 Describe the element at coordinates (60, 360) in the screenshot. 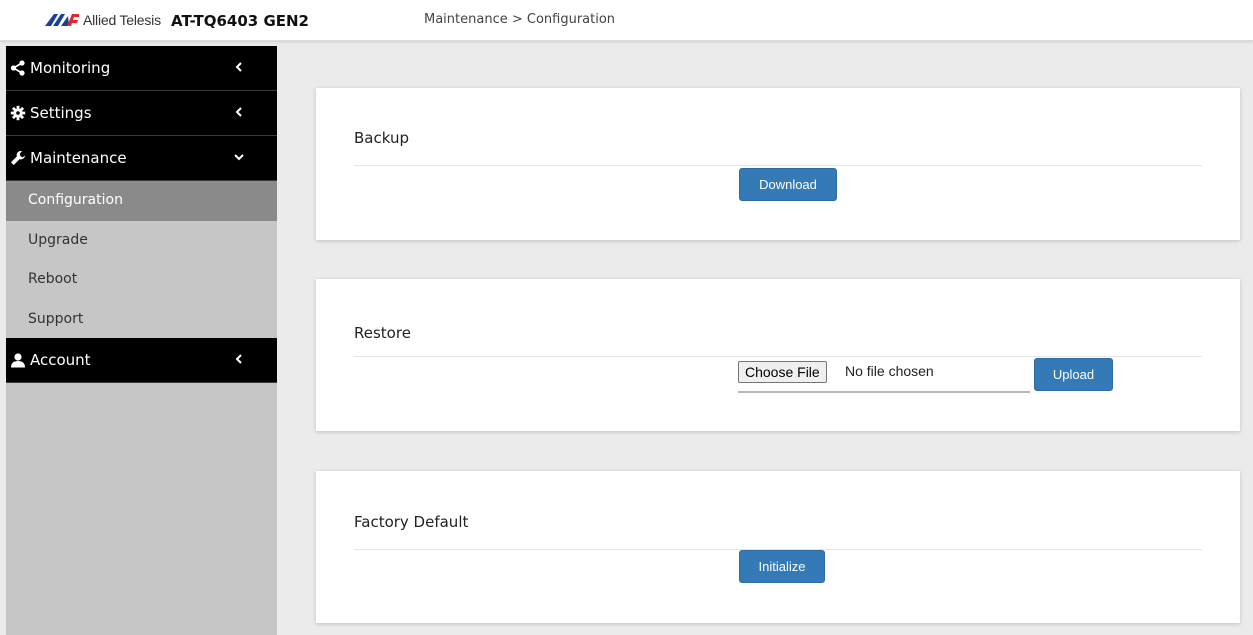

I see `sidebar-item-label: Account` at that location.